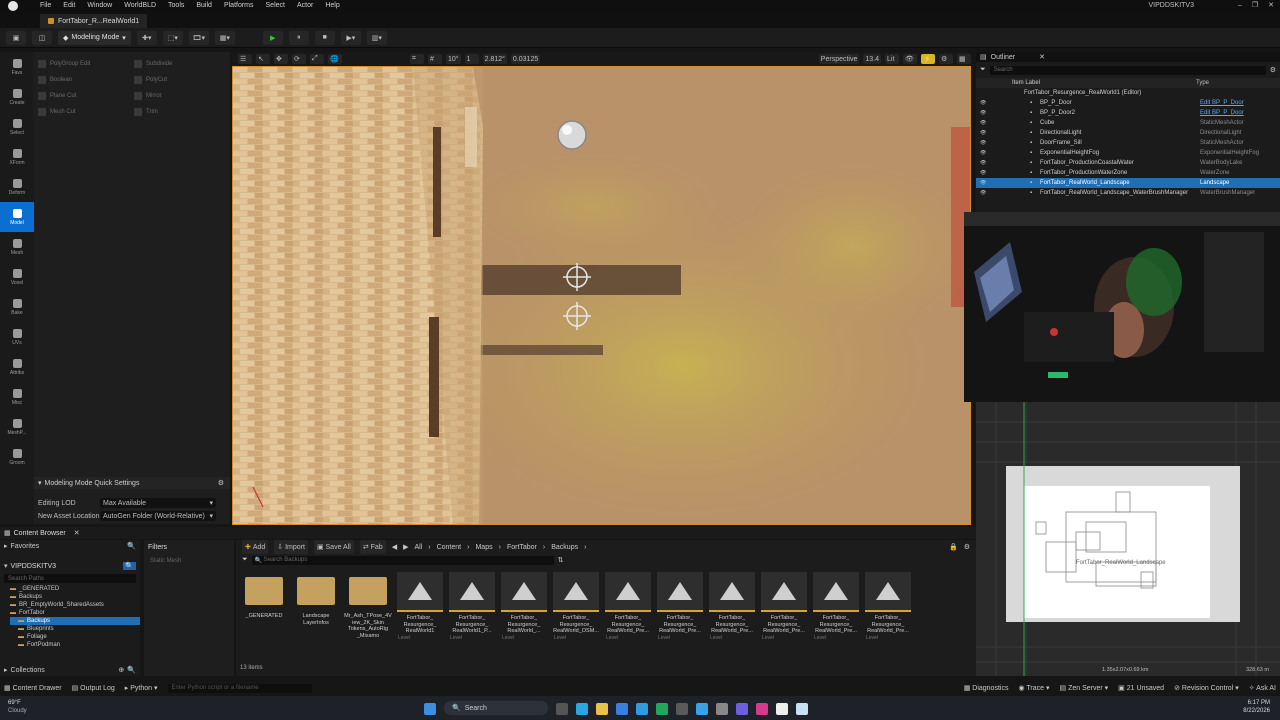  I want to click on camera-speed-value: 1, so click(471, 59).